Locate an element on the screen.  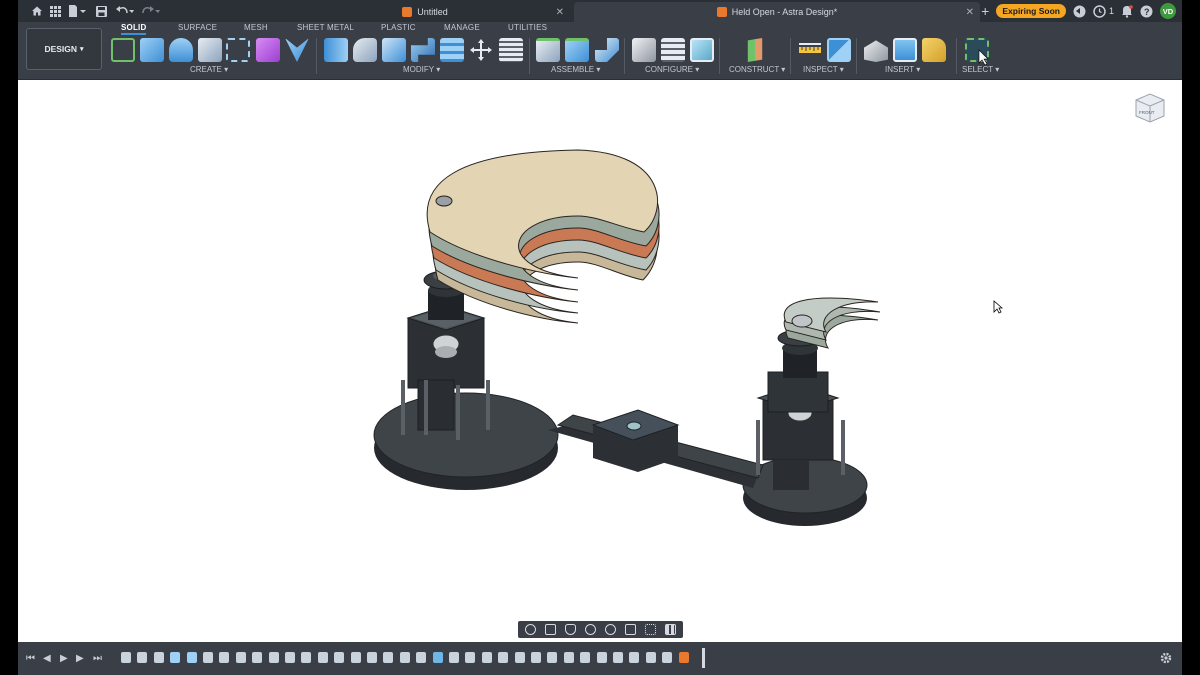
select-window-icon is located at coordinates (977, 52).